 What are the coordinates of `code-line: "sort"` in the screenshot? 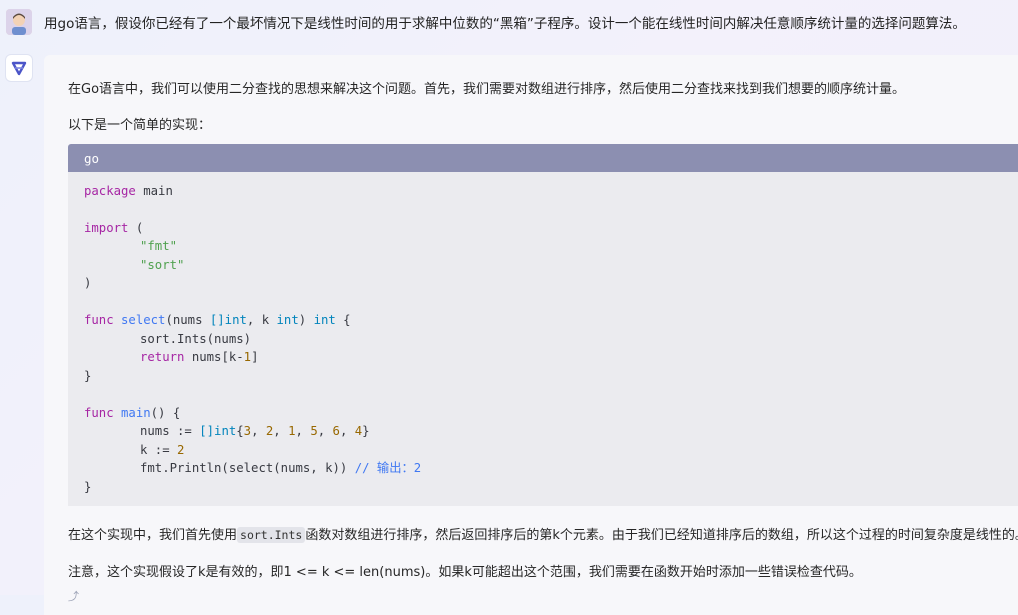 It's located at (162, 265).